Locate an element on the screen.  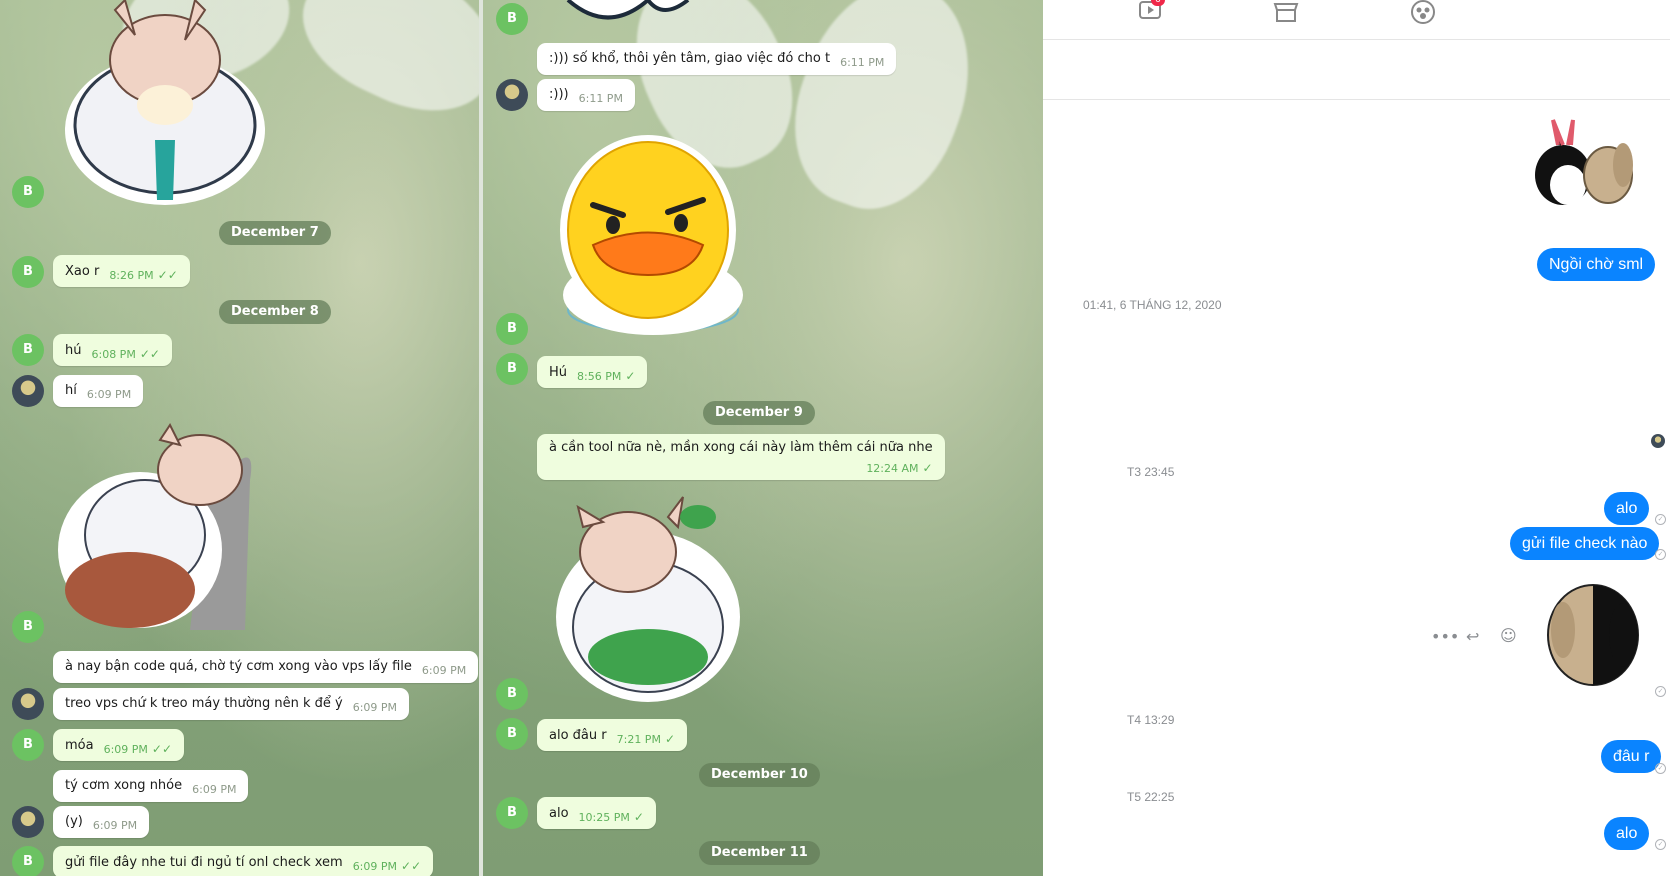
message-bubble: hú 6:08 PM ✓✓ is located at coordinates (112, 350).